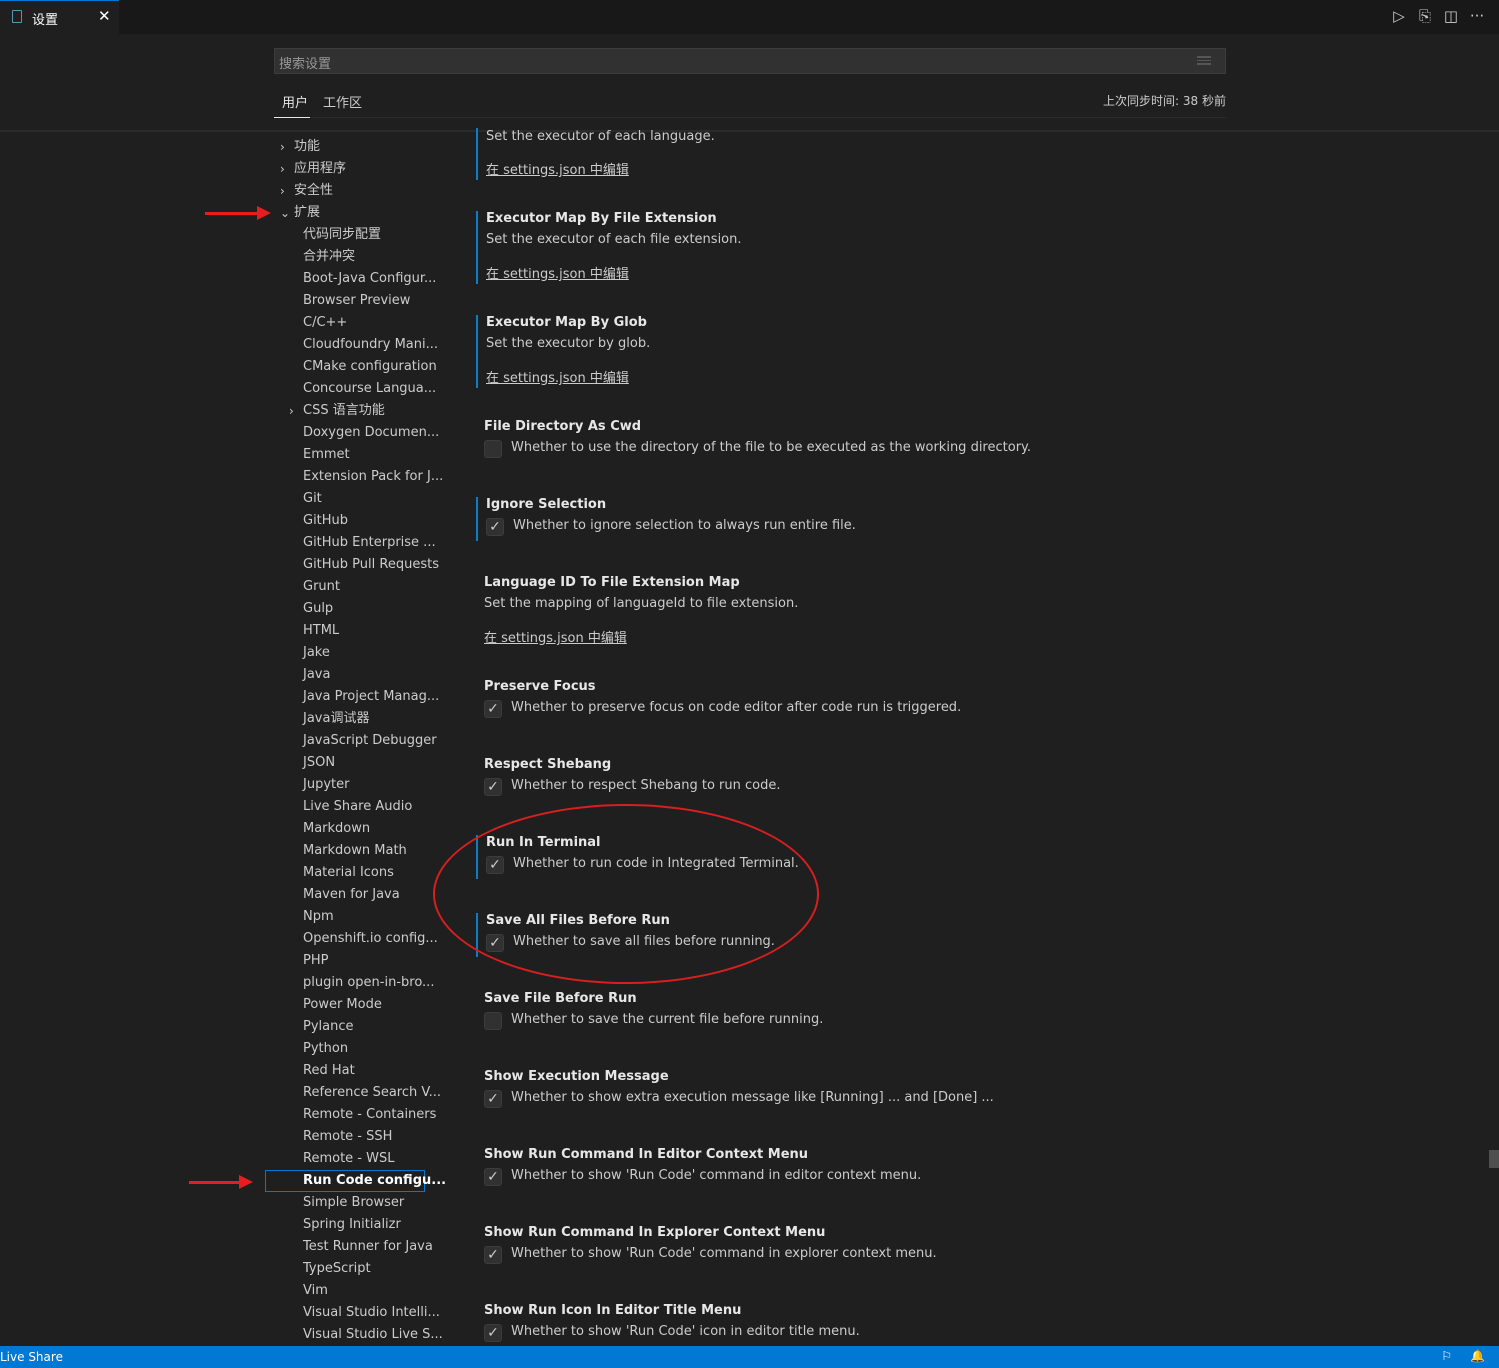  I want to click on toc-item: › 安全性, so click(306, 191).